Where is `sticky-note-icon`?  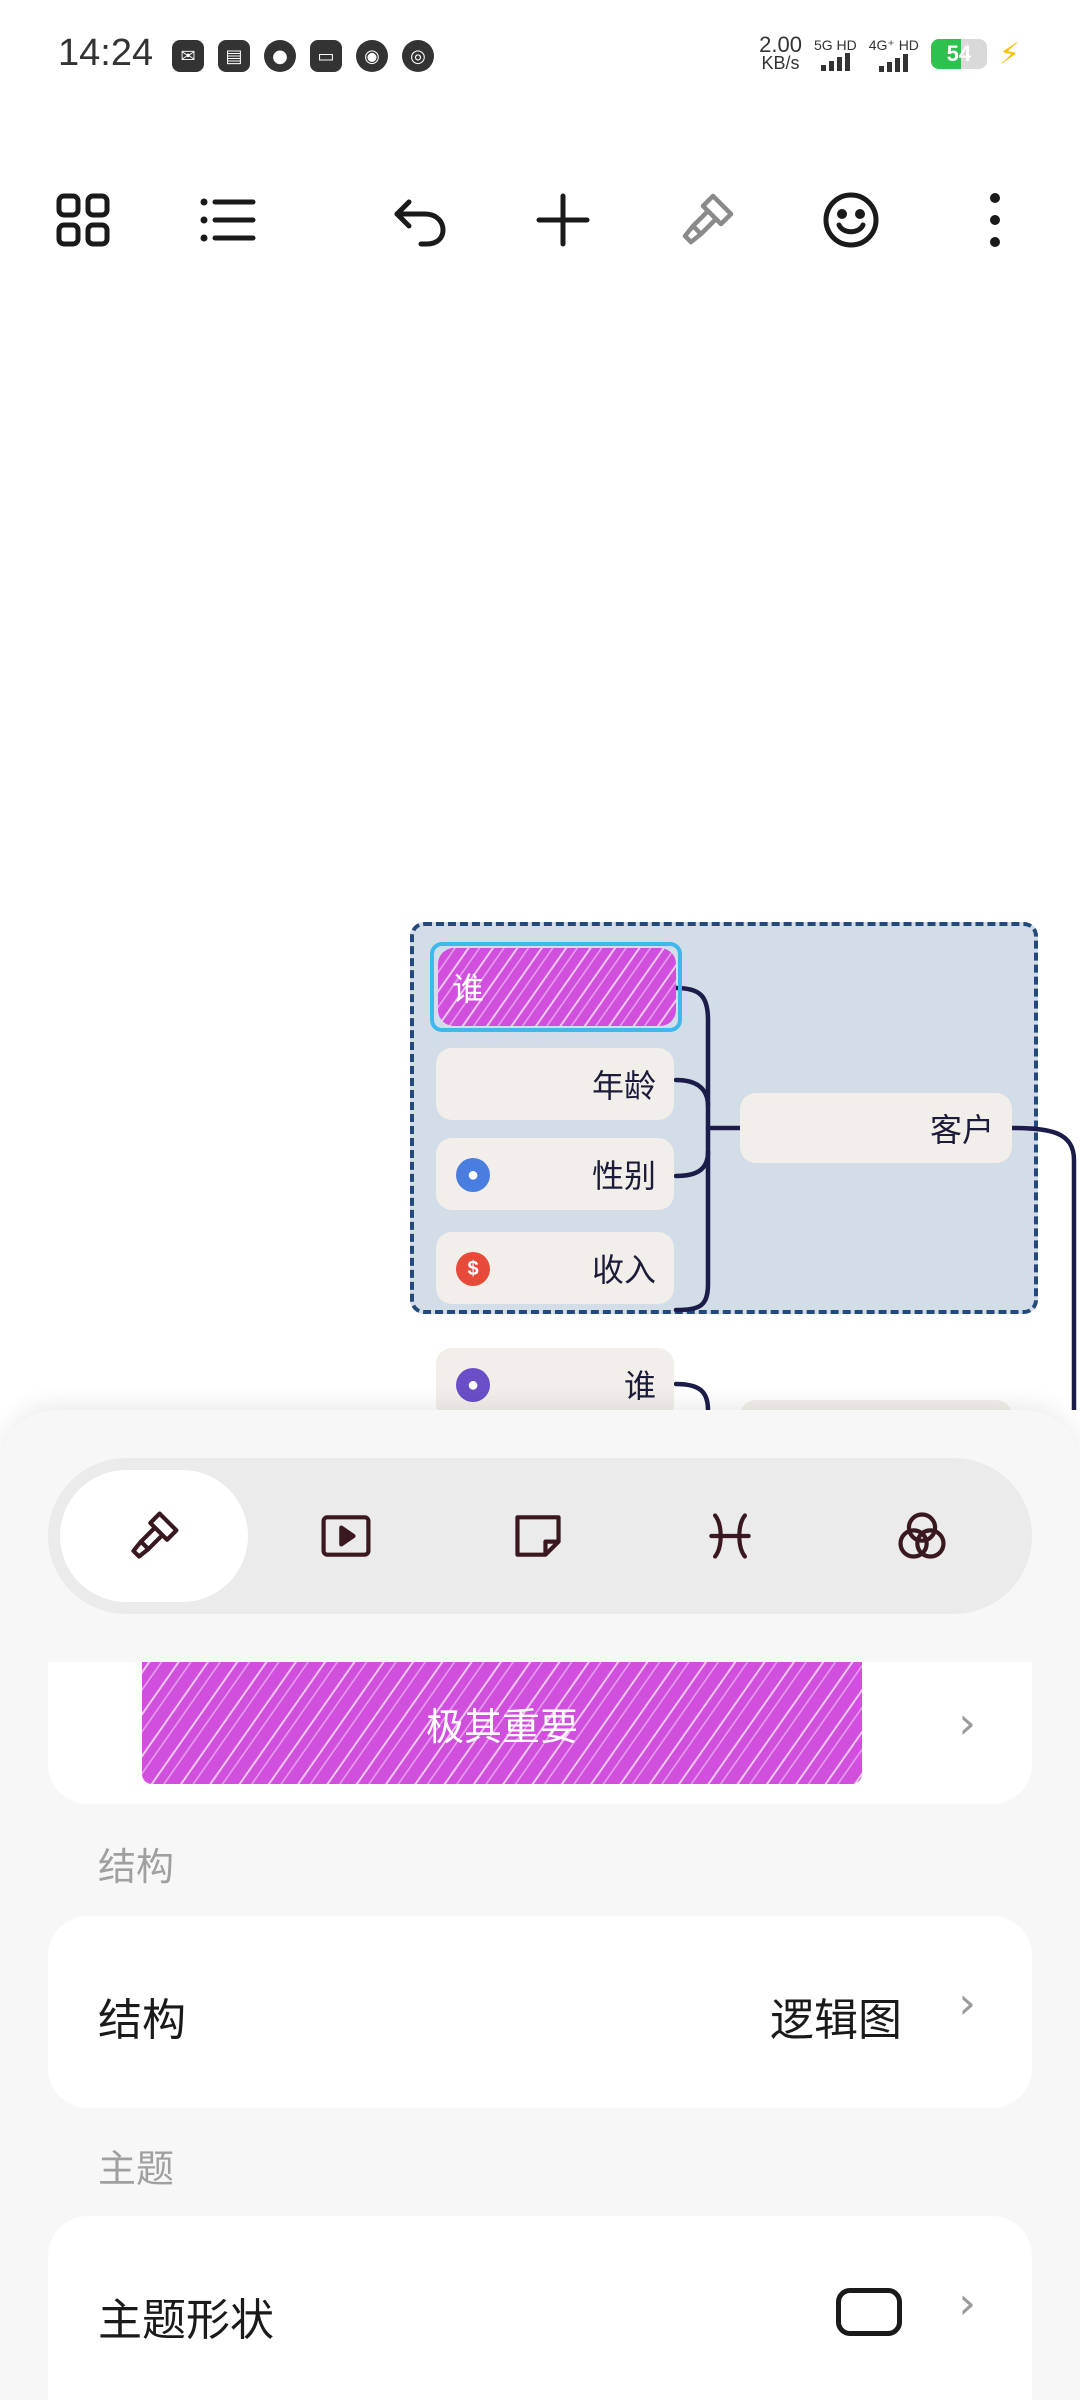
sticky-note-icon is located at coordinates (538, 1536).